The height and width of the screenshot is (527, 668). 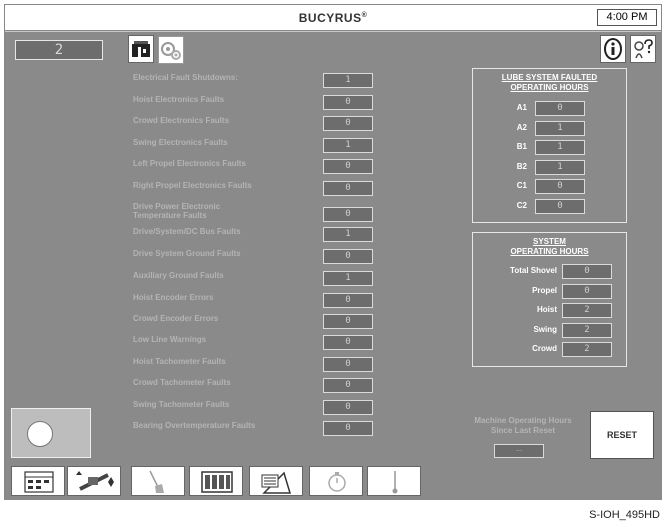 What do you see at coordinates (179, 361) in the screenshot?
I see `fault-label: Hoist Tachometer Faults` at bounding box center [179, 361].